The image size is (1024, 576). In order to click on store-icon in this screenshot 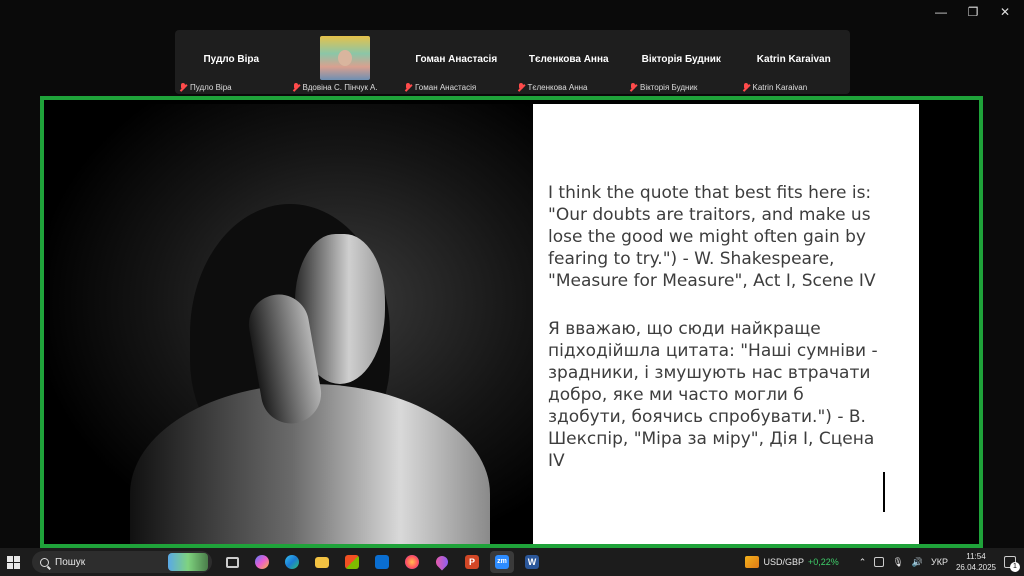, I will do `click(352, 562)`.